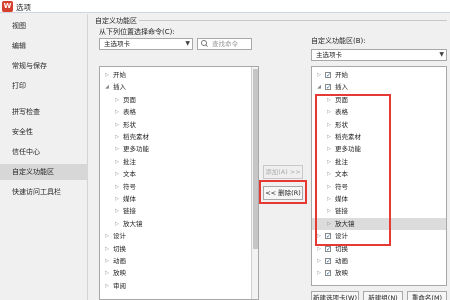  Describe the element at coordinates (283, 172) in the screenshot. I see `add-button: 添加(A) >>` at that location.